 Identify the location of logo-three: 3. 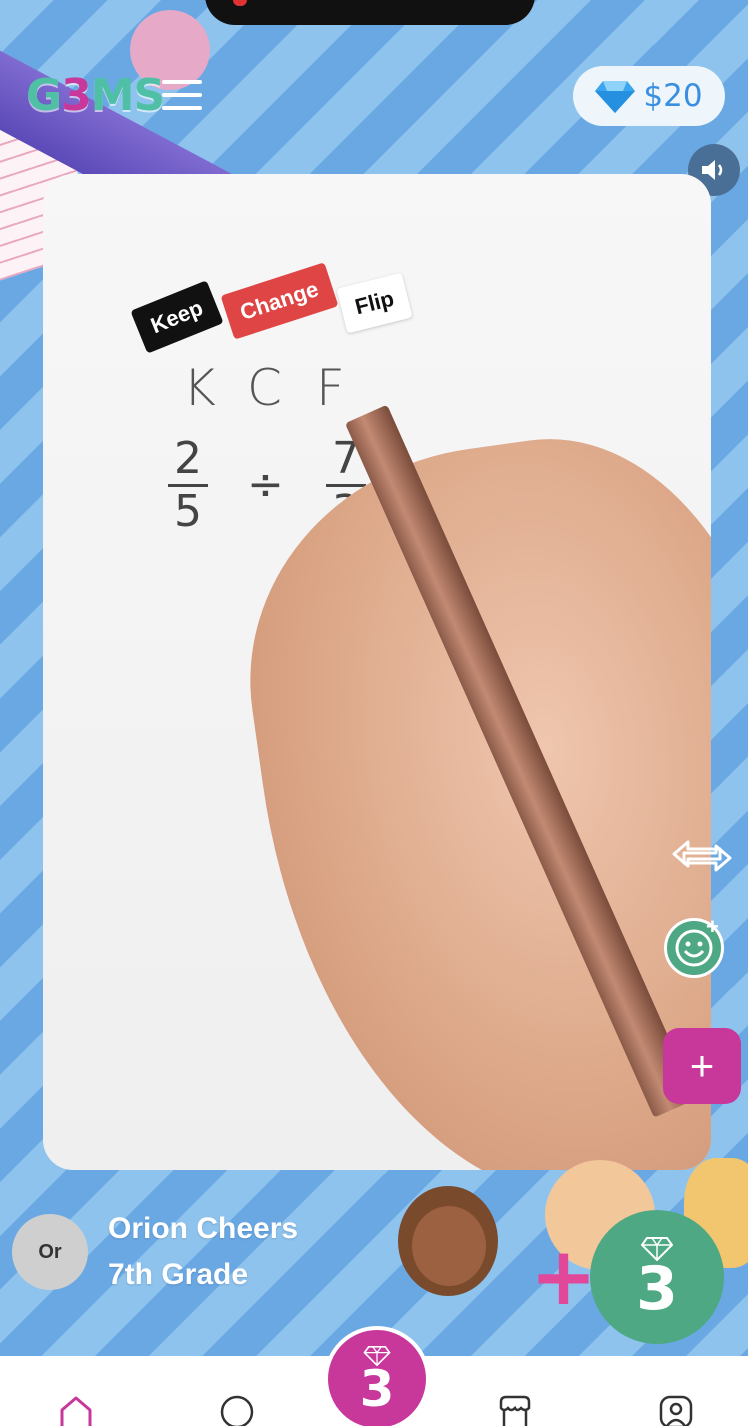
(76, 95).